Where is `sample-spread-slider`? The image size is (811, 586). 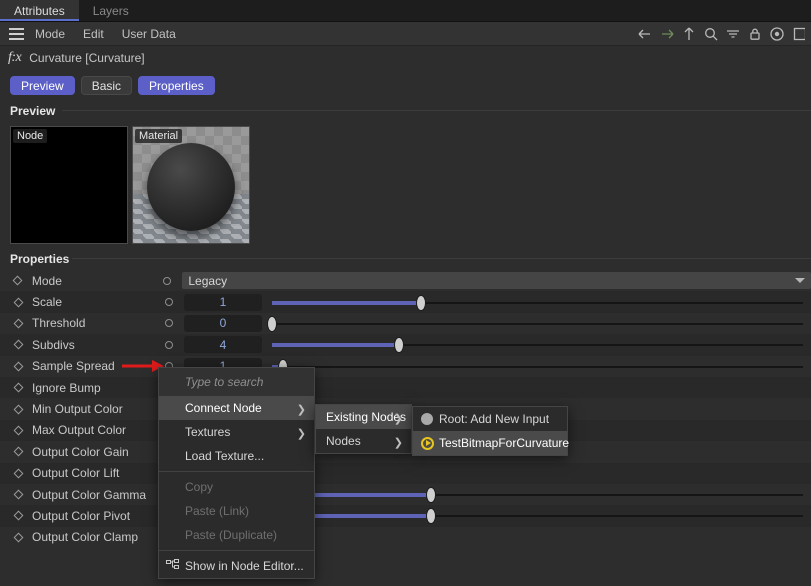 sample-spread-slider is located at coordinates (537, 366).